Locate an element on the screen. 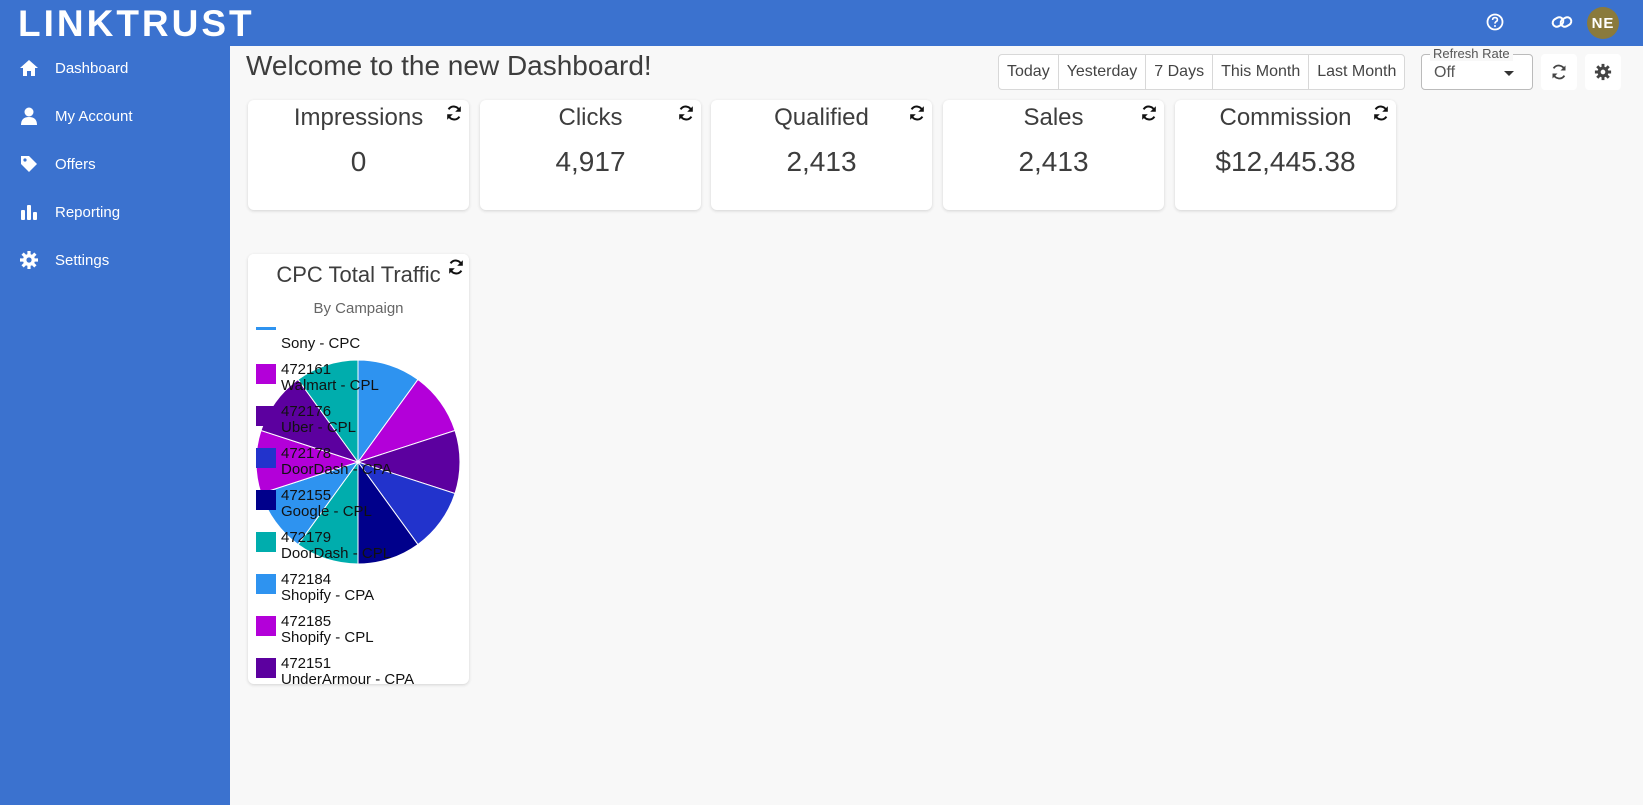 Image resolution: width=1643 pixels, height=805 pixels. user-avatar: NE is located at coordinates (1603, 23).